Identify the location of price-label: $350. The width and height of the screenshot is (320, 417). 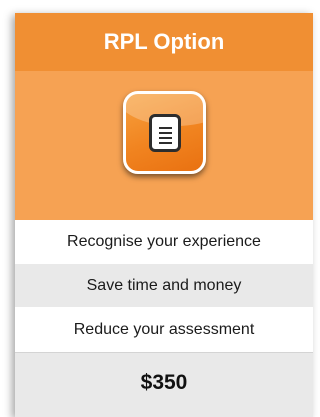
(164, 382).